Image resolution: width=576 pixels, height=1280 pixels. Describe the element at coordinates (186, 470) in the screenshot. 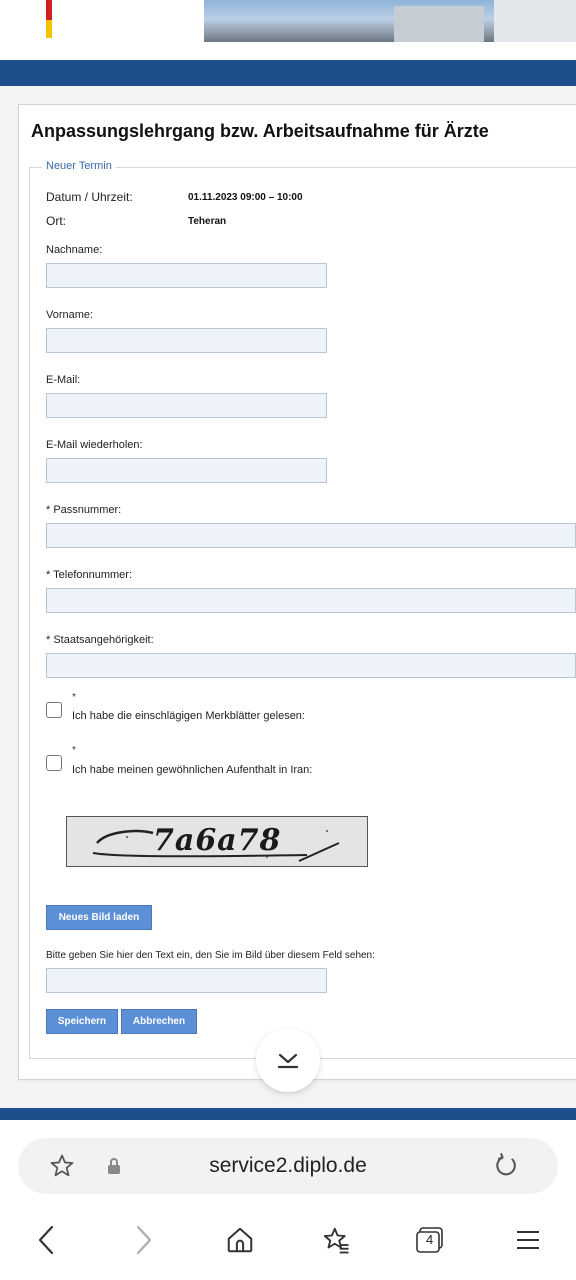

I see `email-repeat-input` at that location.